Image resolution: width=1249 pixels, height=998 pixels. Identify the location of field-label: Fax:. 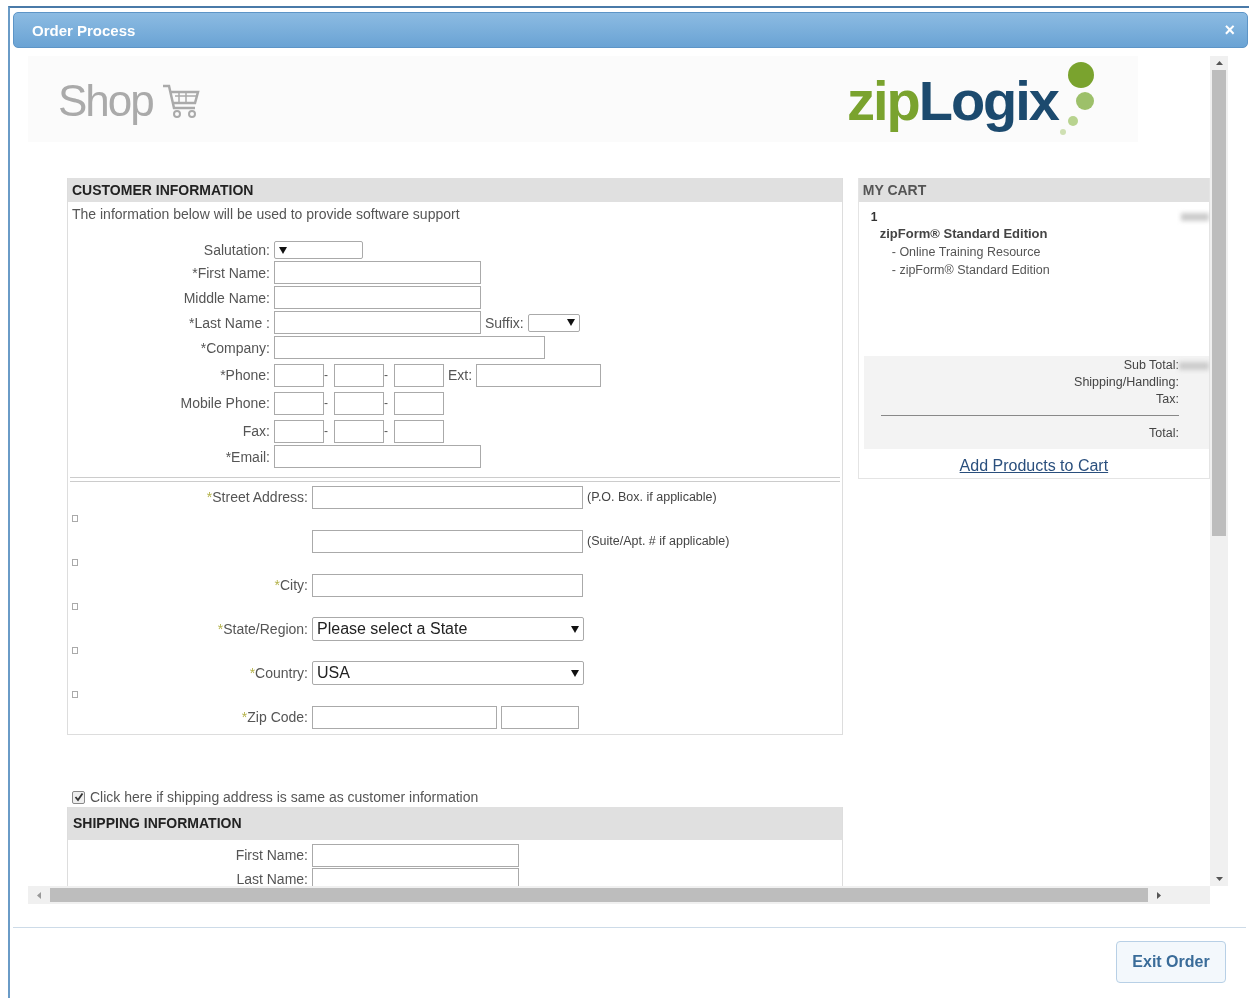
(256, 431).